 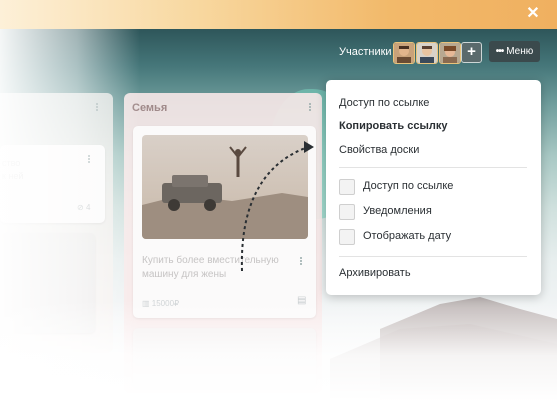 What do you see at coordinates (302, 300) in the screenshot?
I see `comment-icon: ▤` at bounding box center [302, 300].